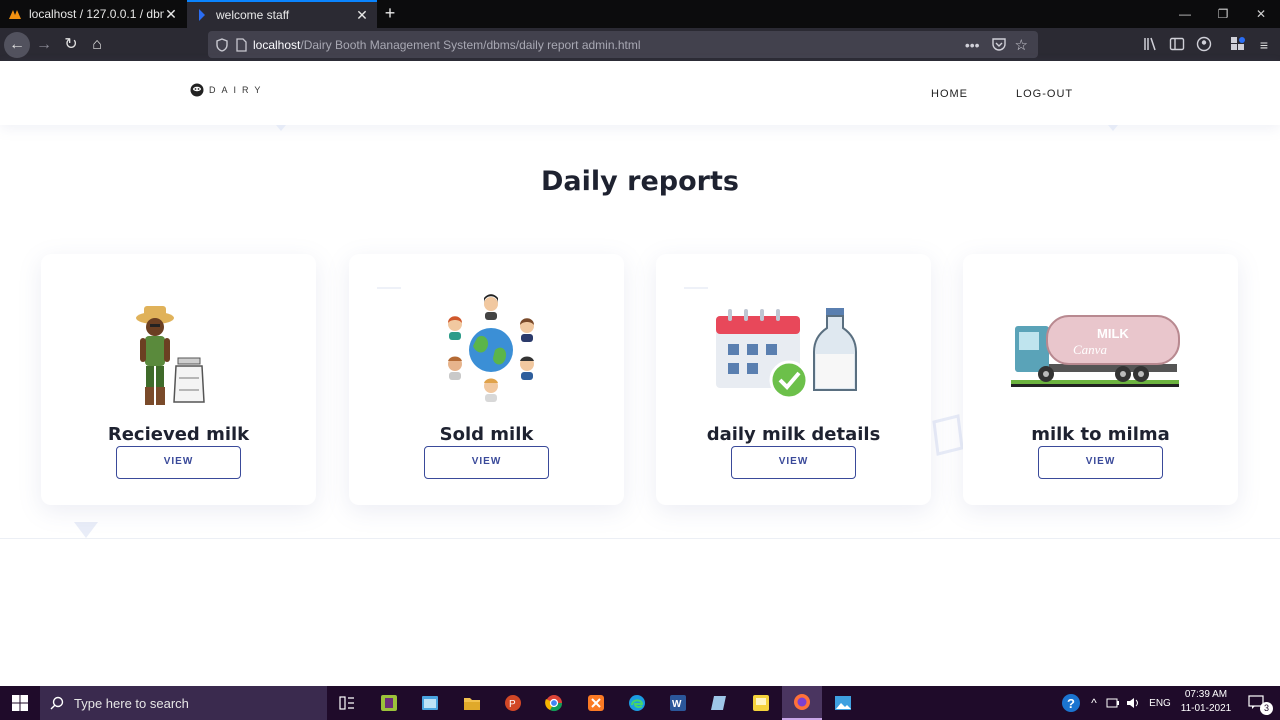 This screenshot has height=720, width=1280. What do you see at coordinates (554, 703) in the screenshot?
I see `chrome-icon` at bounding box center [554, 703].